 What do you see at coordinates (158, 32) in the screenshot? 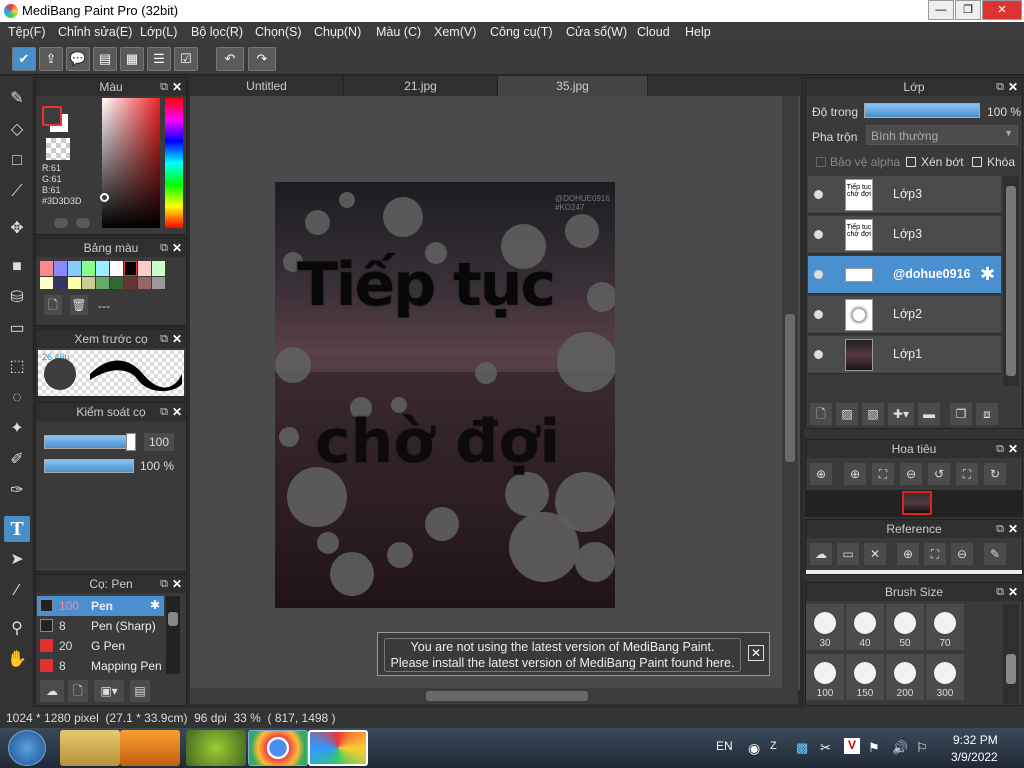
I see `menu-layer: Lớp(L)` at bounding box center [158, 32].